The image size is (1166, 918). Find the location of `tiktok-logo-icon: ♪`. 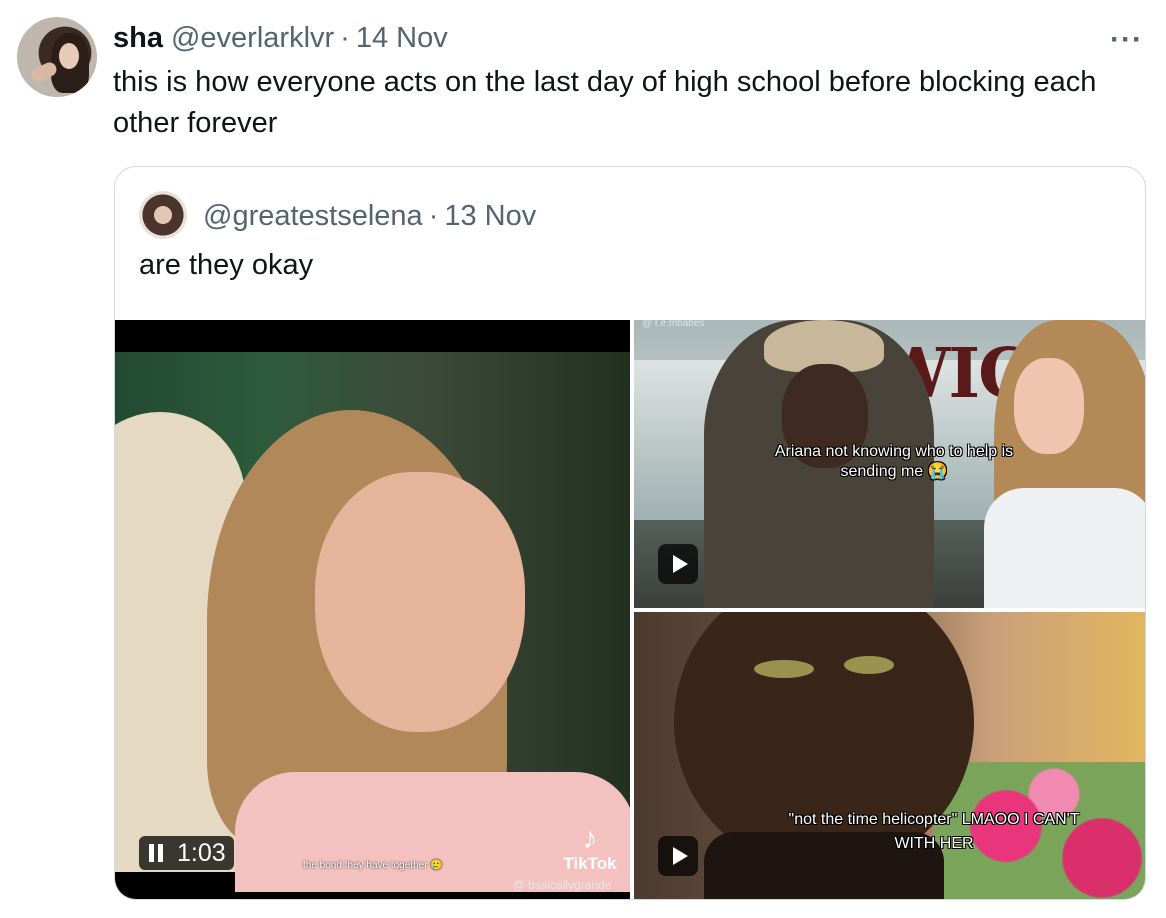

tiktok-logo-icon: ♪ is located at coordinates (590, 838).